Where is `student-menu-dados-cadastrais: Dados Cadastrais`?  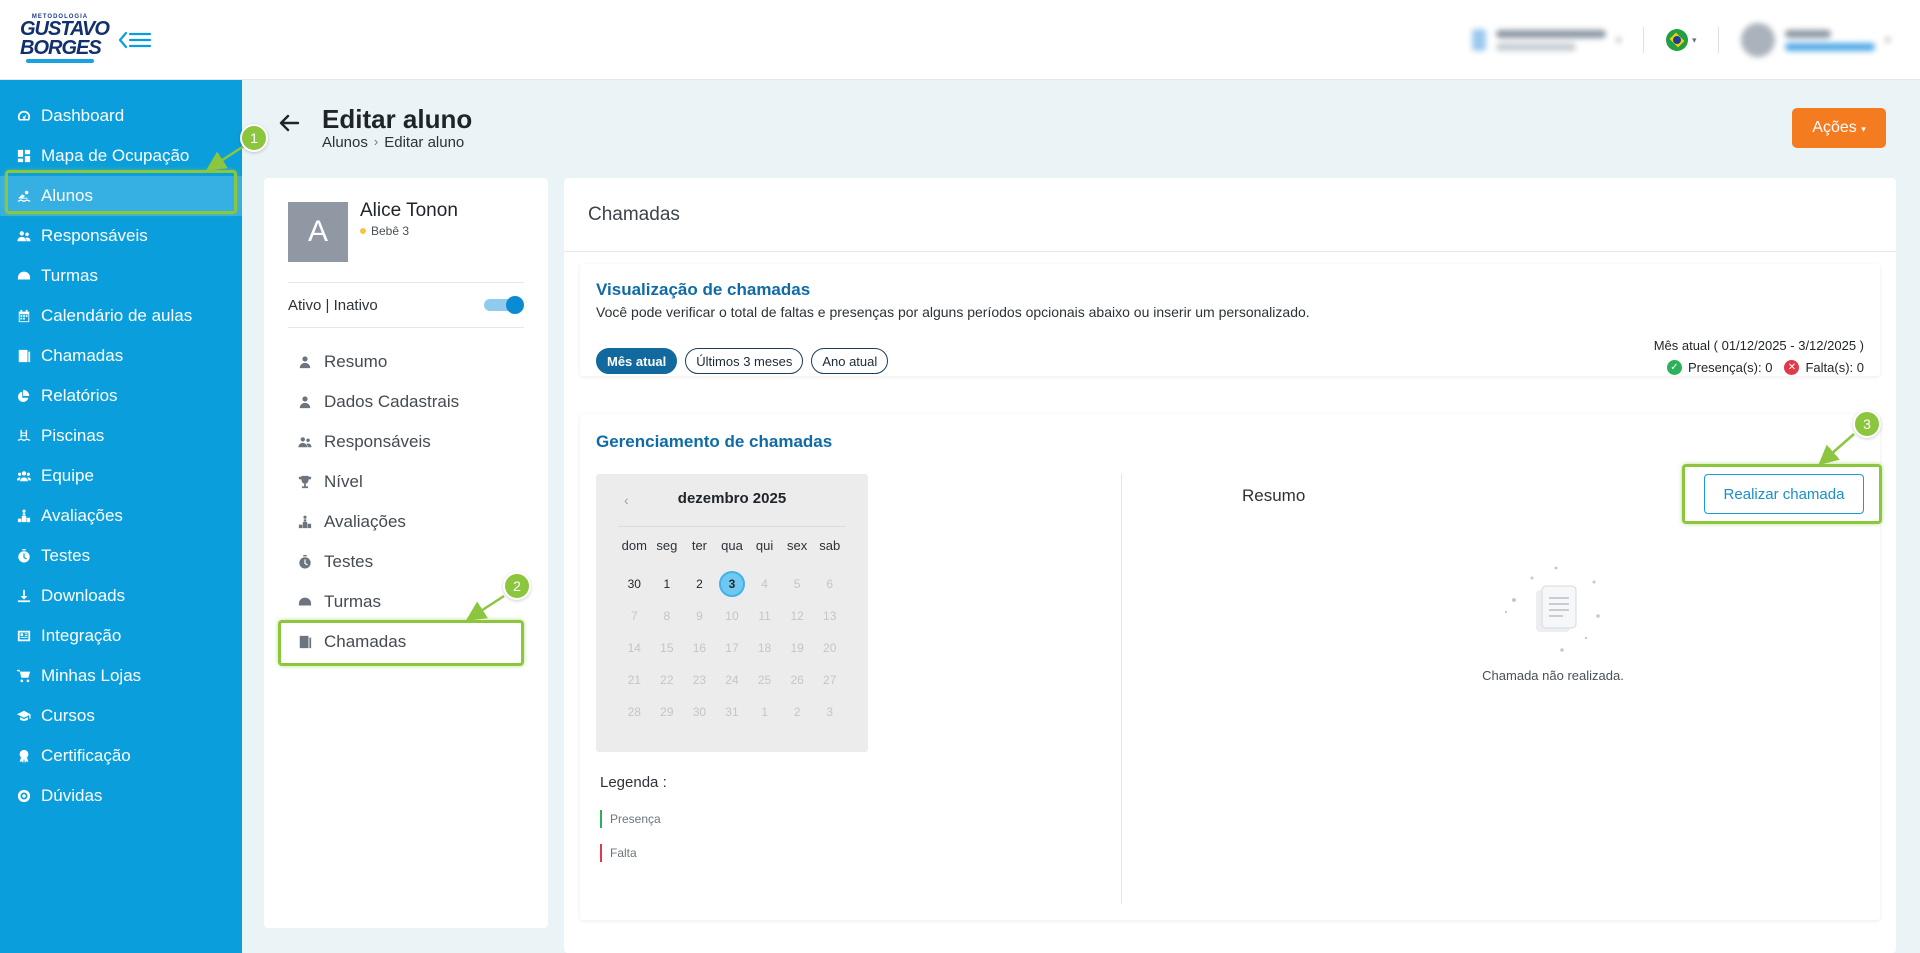 student-menu-dados-cadastrais: Dados Cadastrais is located at coordinates (406, 402).